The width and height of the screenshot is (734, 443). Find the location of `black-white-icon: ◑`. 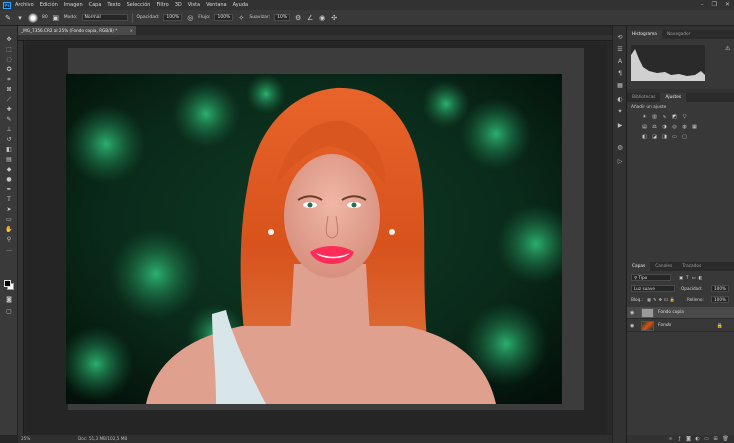

black-white-icon: ◑ is located at coordinates (664, 127).